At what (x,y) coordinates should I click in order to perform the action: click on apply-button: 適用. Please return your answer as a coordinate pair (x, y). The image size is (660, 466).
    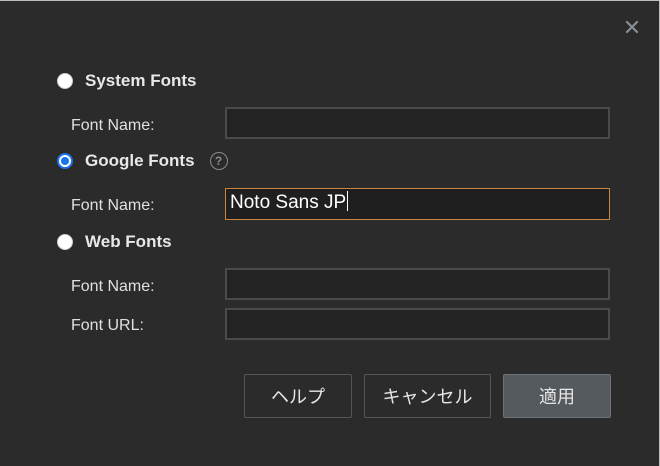
    Looking at the image, I should click on (557, 396).